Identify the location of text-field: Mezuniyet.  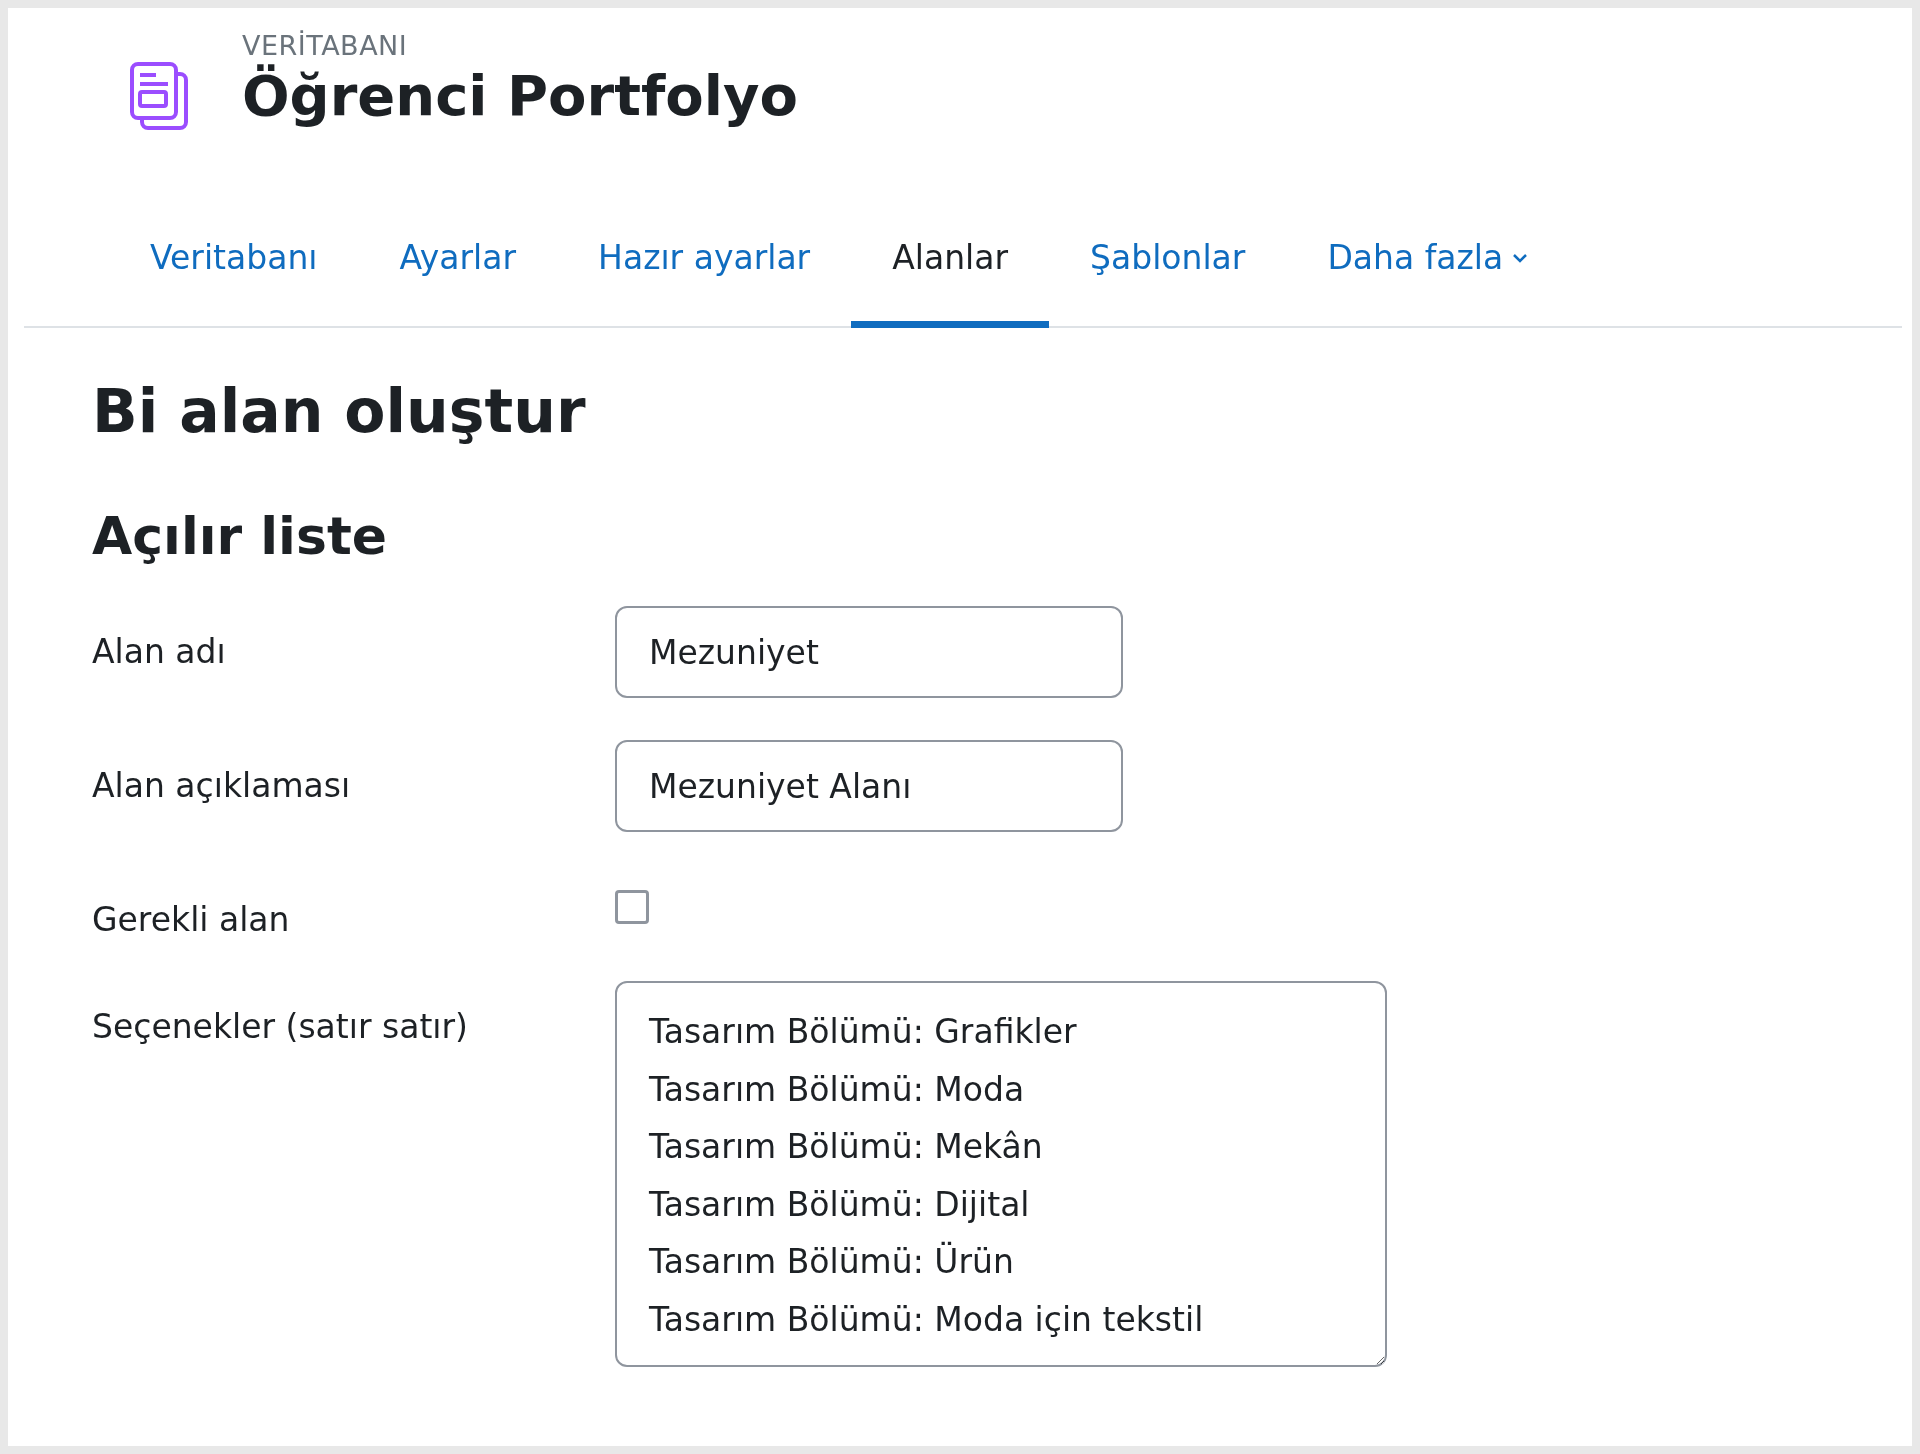
(869, 652).